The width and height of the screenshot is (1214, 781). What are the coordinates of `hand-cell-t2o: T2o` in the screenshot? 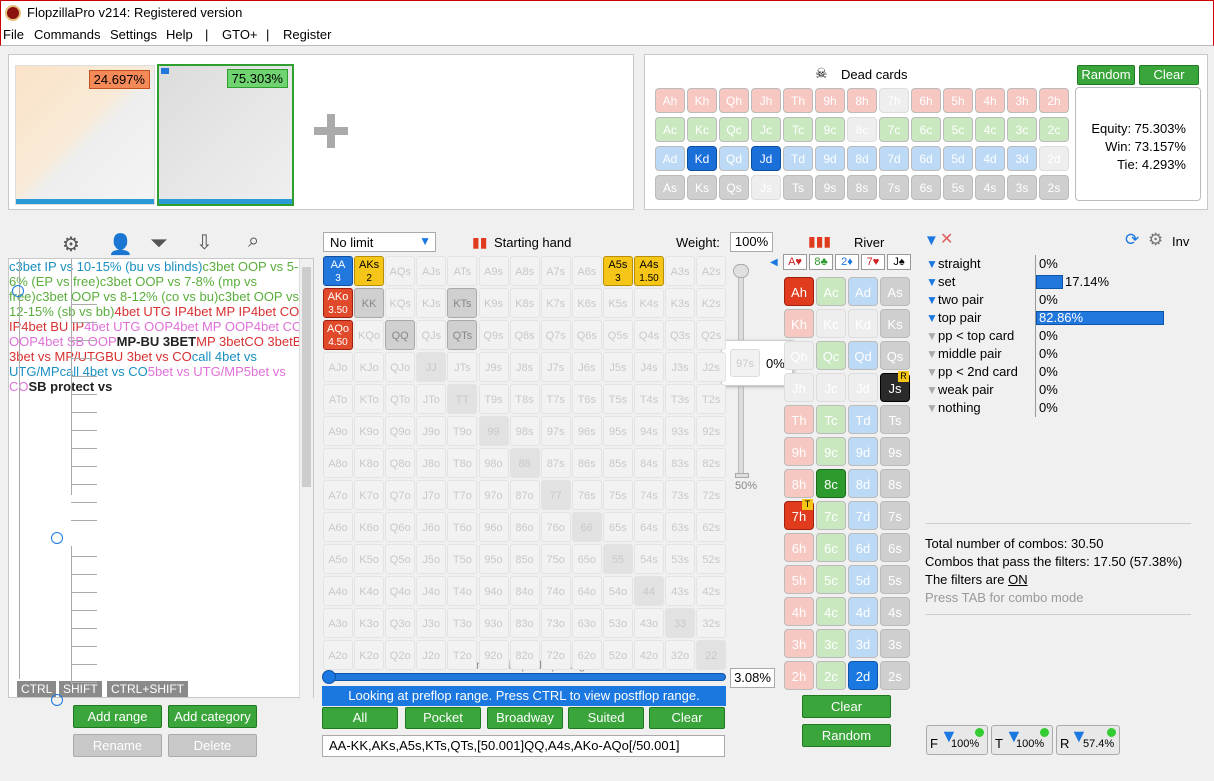 It's located at (462, 655).